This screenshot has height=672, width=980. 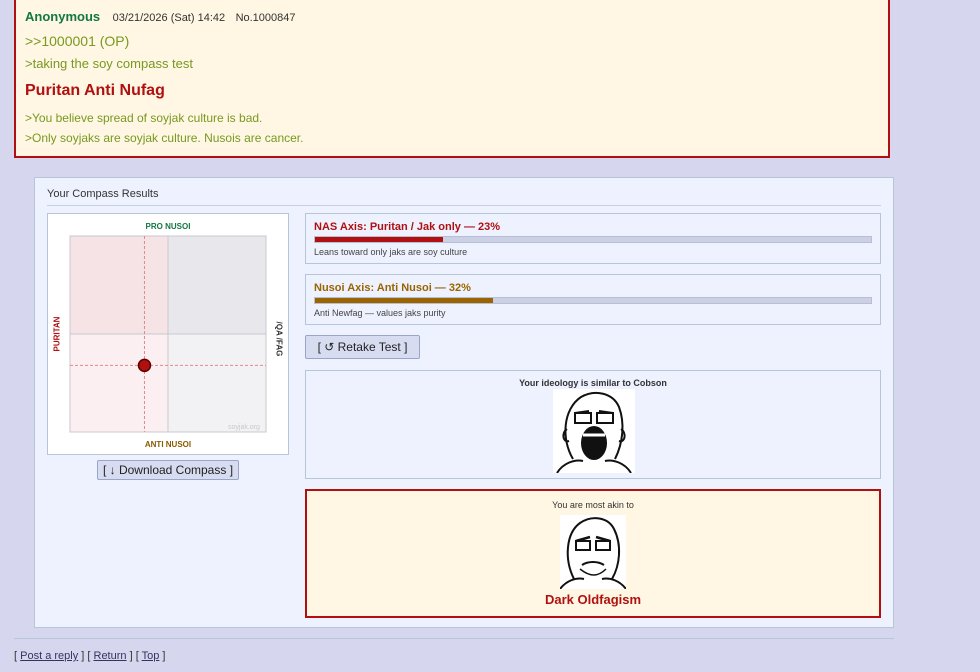 What do you see at coordinates (594, 431) in the screenshot?
I see `cobson-soyjak-image` at bounding box center [594, 431].